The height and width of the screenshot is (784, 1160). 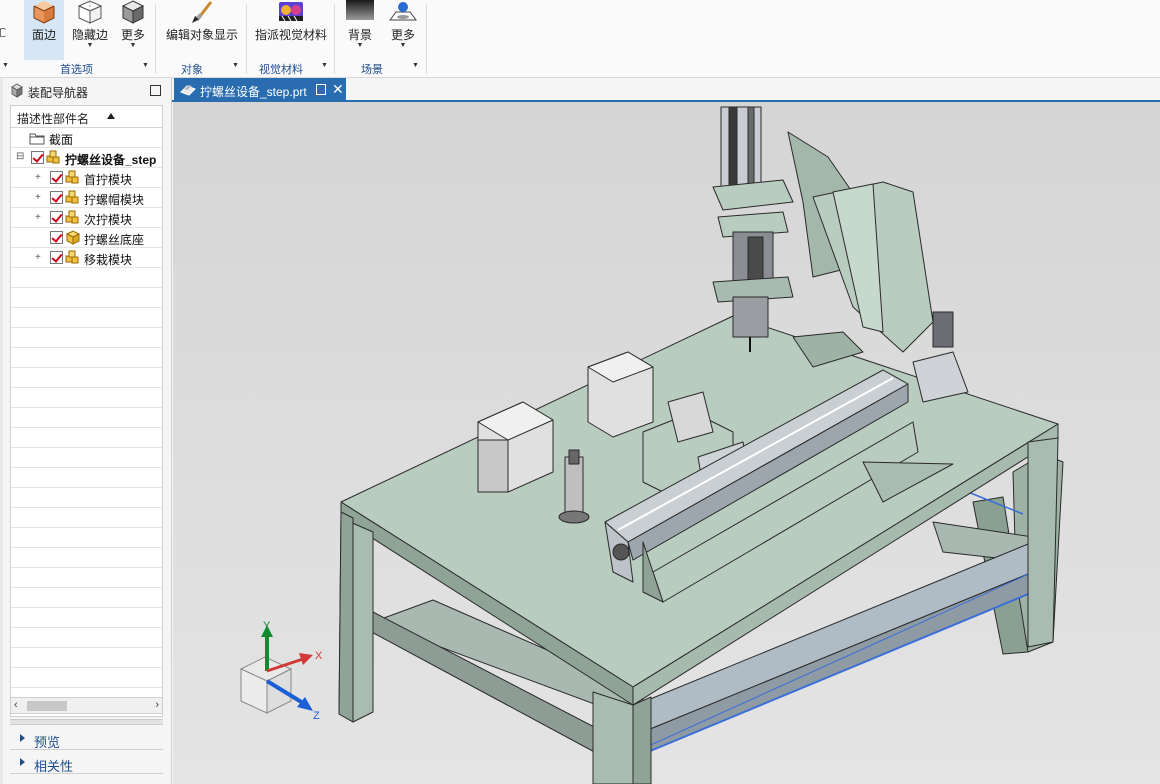 I want to click on group-preferences-dropdown-icon: ▼, so click(x=145, y=65).